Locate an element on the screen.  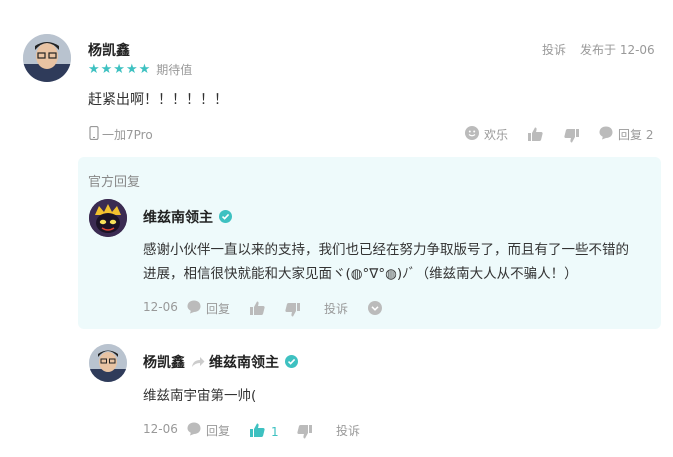
subreply-like-action: 1 is located at coordinates (264, 431).